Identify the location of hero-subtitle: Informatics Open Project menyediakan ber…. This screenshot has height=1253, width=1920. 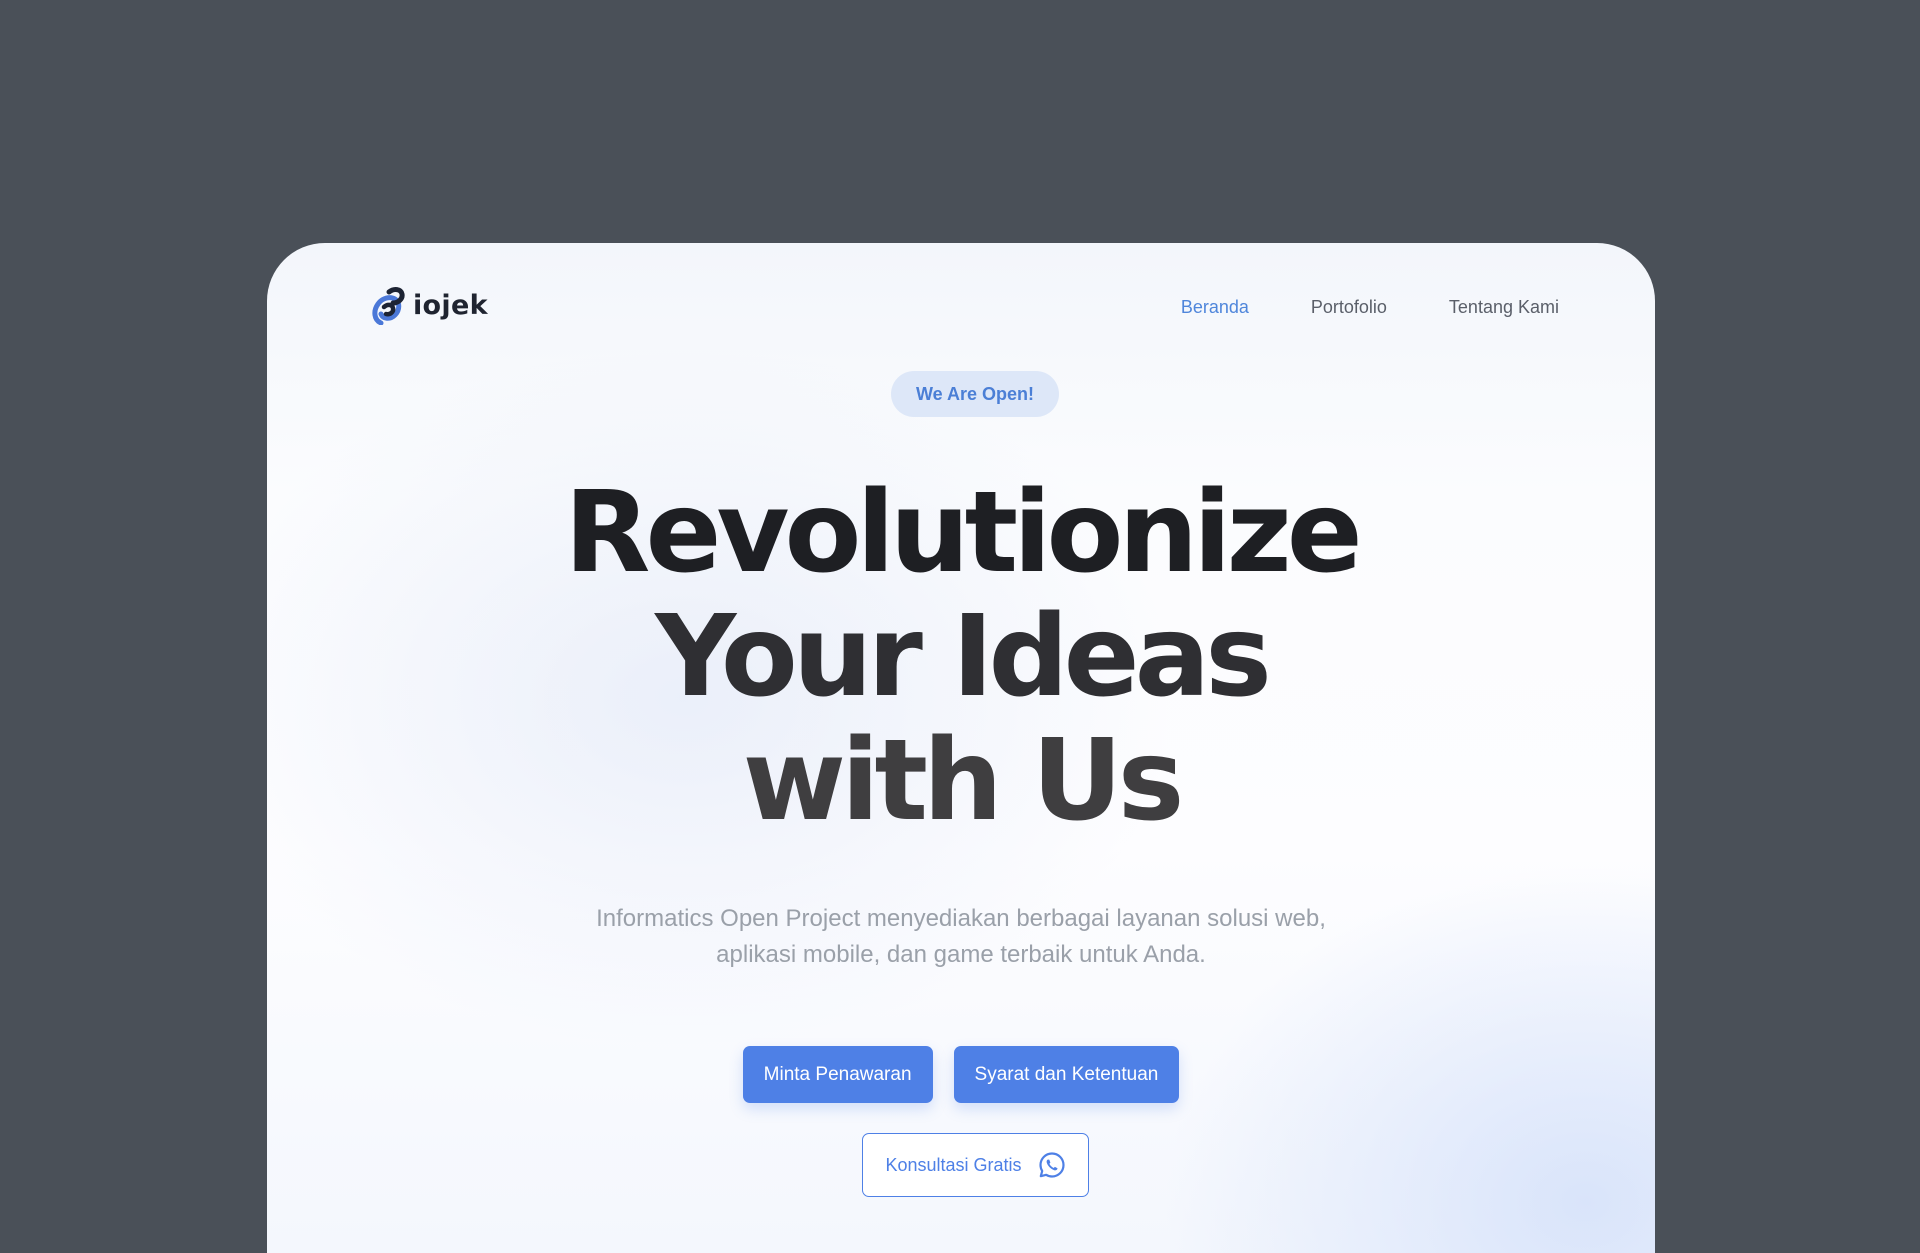
(961, 936).